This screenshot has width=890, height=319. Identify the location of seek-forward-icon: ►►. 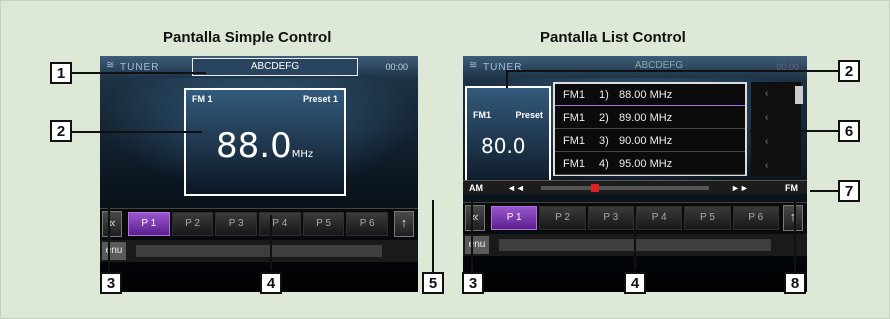
(740, 188).